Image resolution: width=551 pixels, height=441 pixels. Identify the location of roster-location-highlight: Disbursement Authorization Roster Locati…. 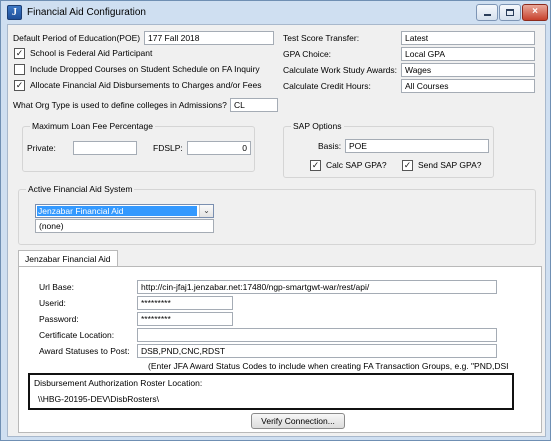
(271, 391).